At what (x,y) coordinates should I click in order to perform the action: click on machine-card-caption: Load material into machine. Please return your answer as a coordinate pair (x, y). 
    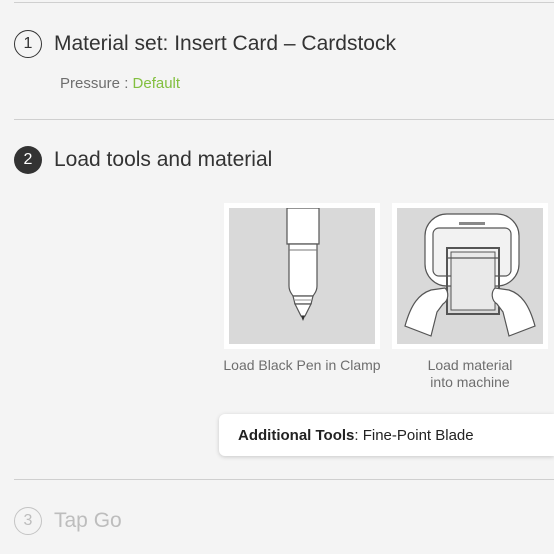
    Looking at the image, I should click on (470, 374).